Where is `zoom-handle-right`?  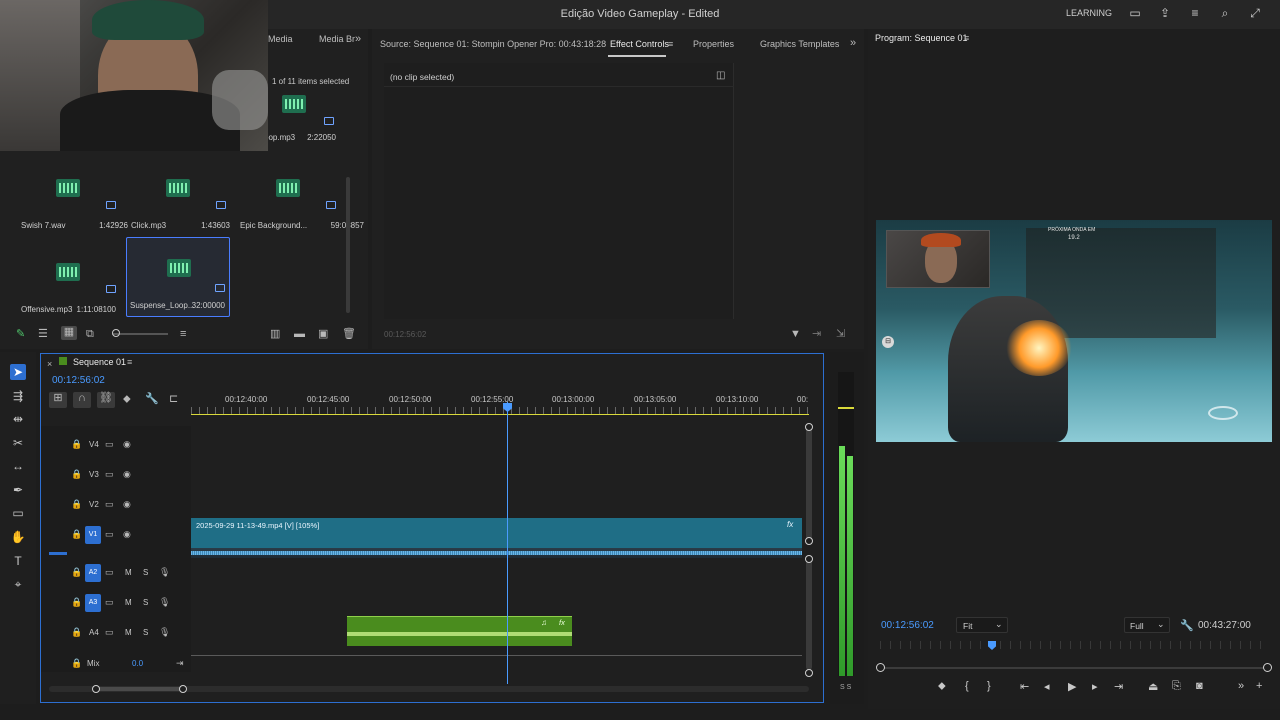
zoom-handle-right is located at coordinates (183, 689).